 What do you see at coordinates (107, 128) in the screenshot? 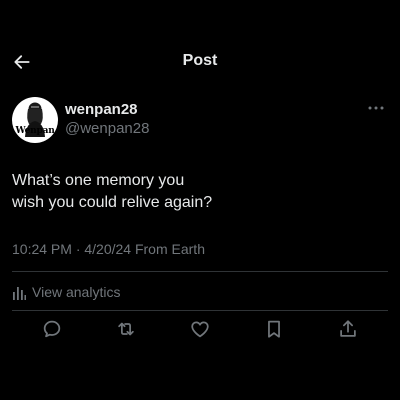
I see `user-handle: @wenpan28` at bounding box center [107, 128].